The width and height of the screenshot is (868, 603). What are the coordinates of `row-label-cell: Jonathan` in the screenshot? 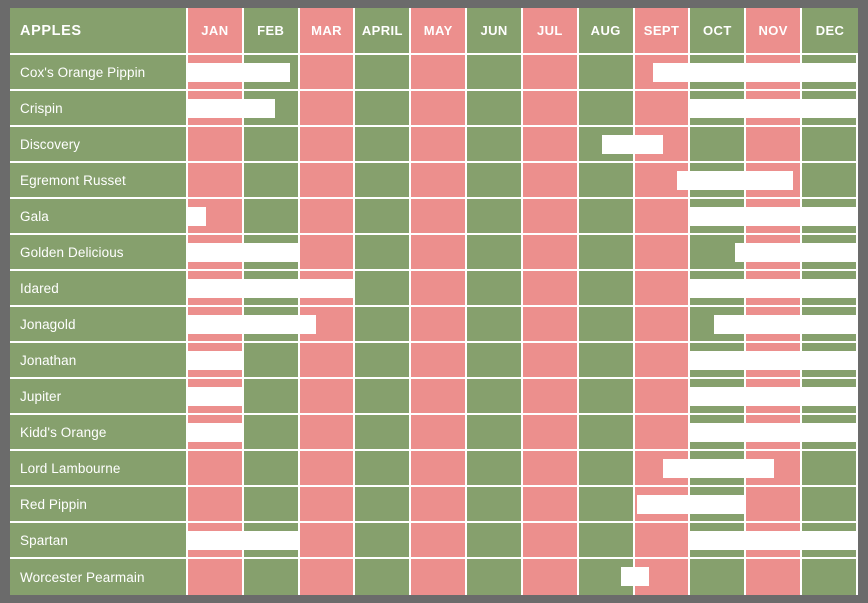 It's located at (99, 361).